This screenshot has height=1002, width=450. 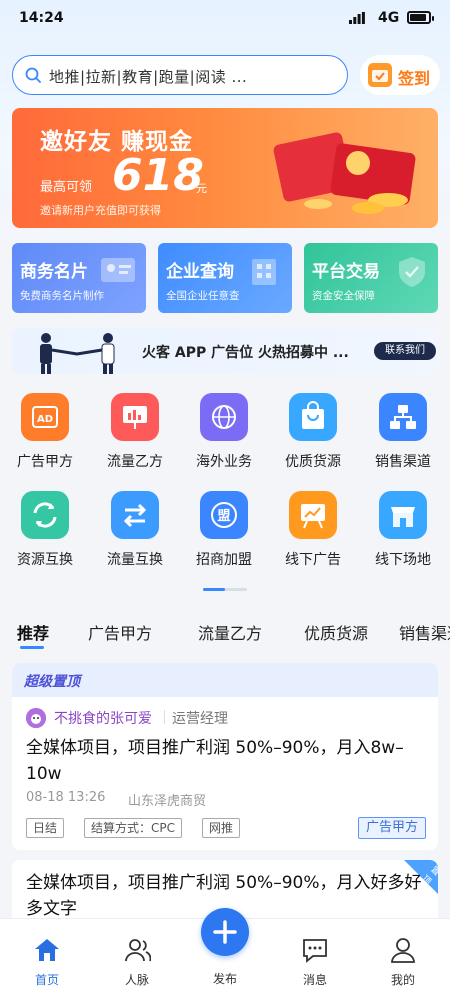 I want to click on status-bar: 14:24 4G, so click(x=225, y=18).